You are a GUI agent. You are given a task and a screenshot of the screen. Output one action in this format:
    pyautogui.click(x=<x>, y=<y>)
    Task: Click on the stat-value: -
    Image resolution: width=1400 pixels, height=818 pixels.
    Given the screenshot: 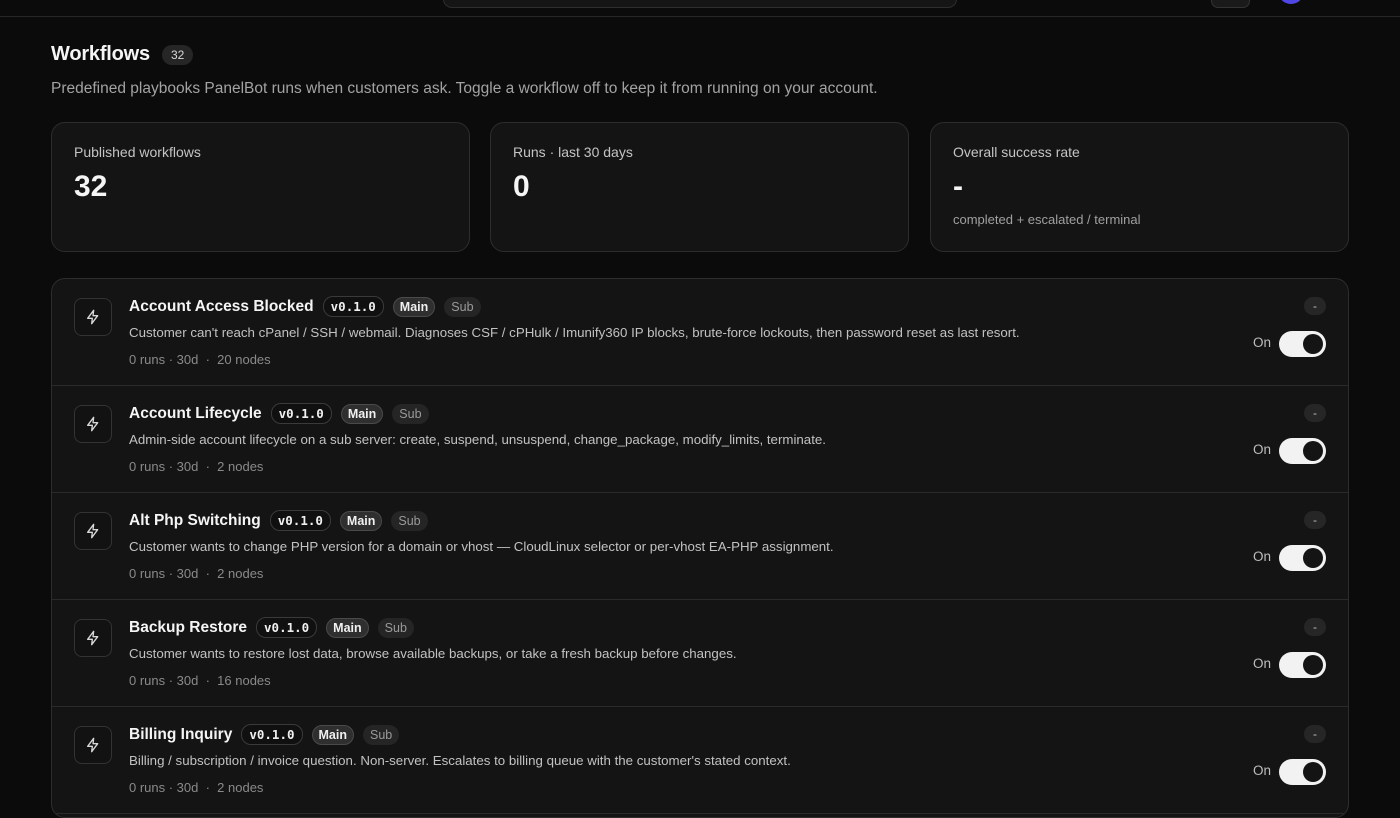 What is the action you would take?
    pyautogui.click(x=958, y=186)
    